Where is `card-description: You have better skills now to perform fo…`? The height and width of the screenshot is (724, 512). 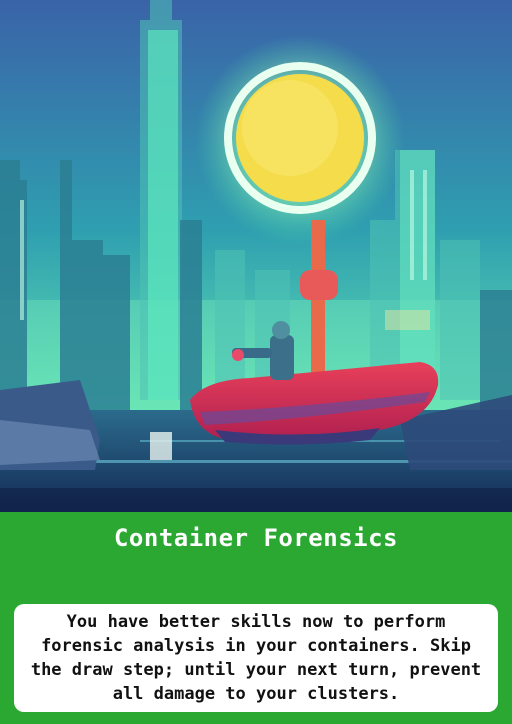
card-description: You have better skills now to perform fo… is located at coordinates (256, 658).